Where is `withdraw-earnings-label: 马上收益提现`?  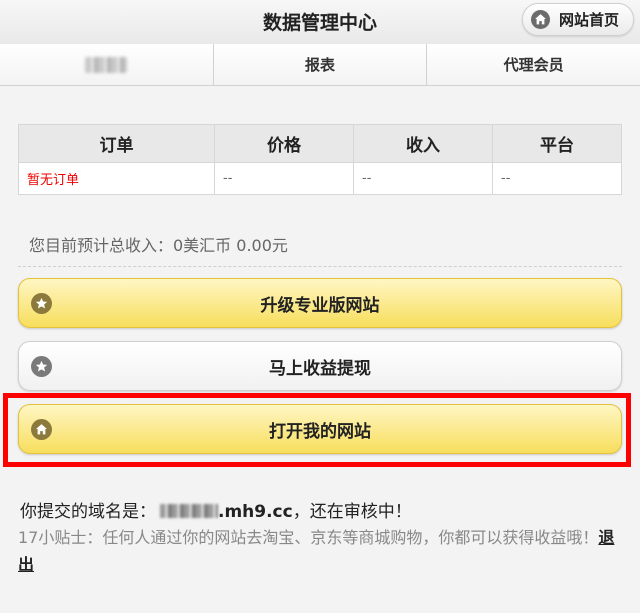
withdraw-earnings-label: 马上收益提现 is located at coordinates (320, 368).